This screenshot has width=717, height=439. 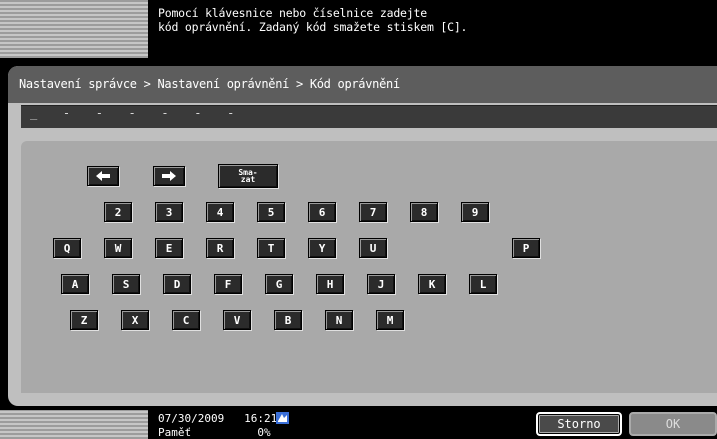 I want to click on key-x: X, so click(x=135, y=320).